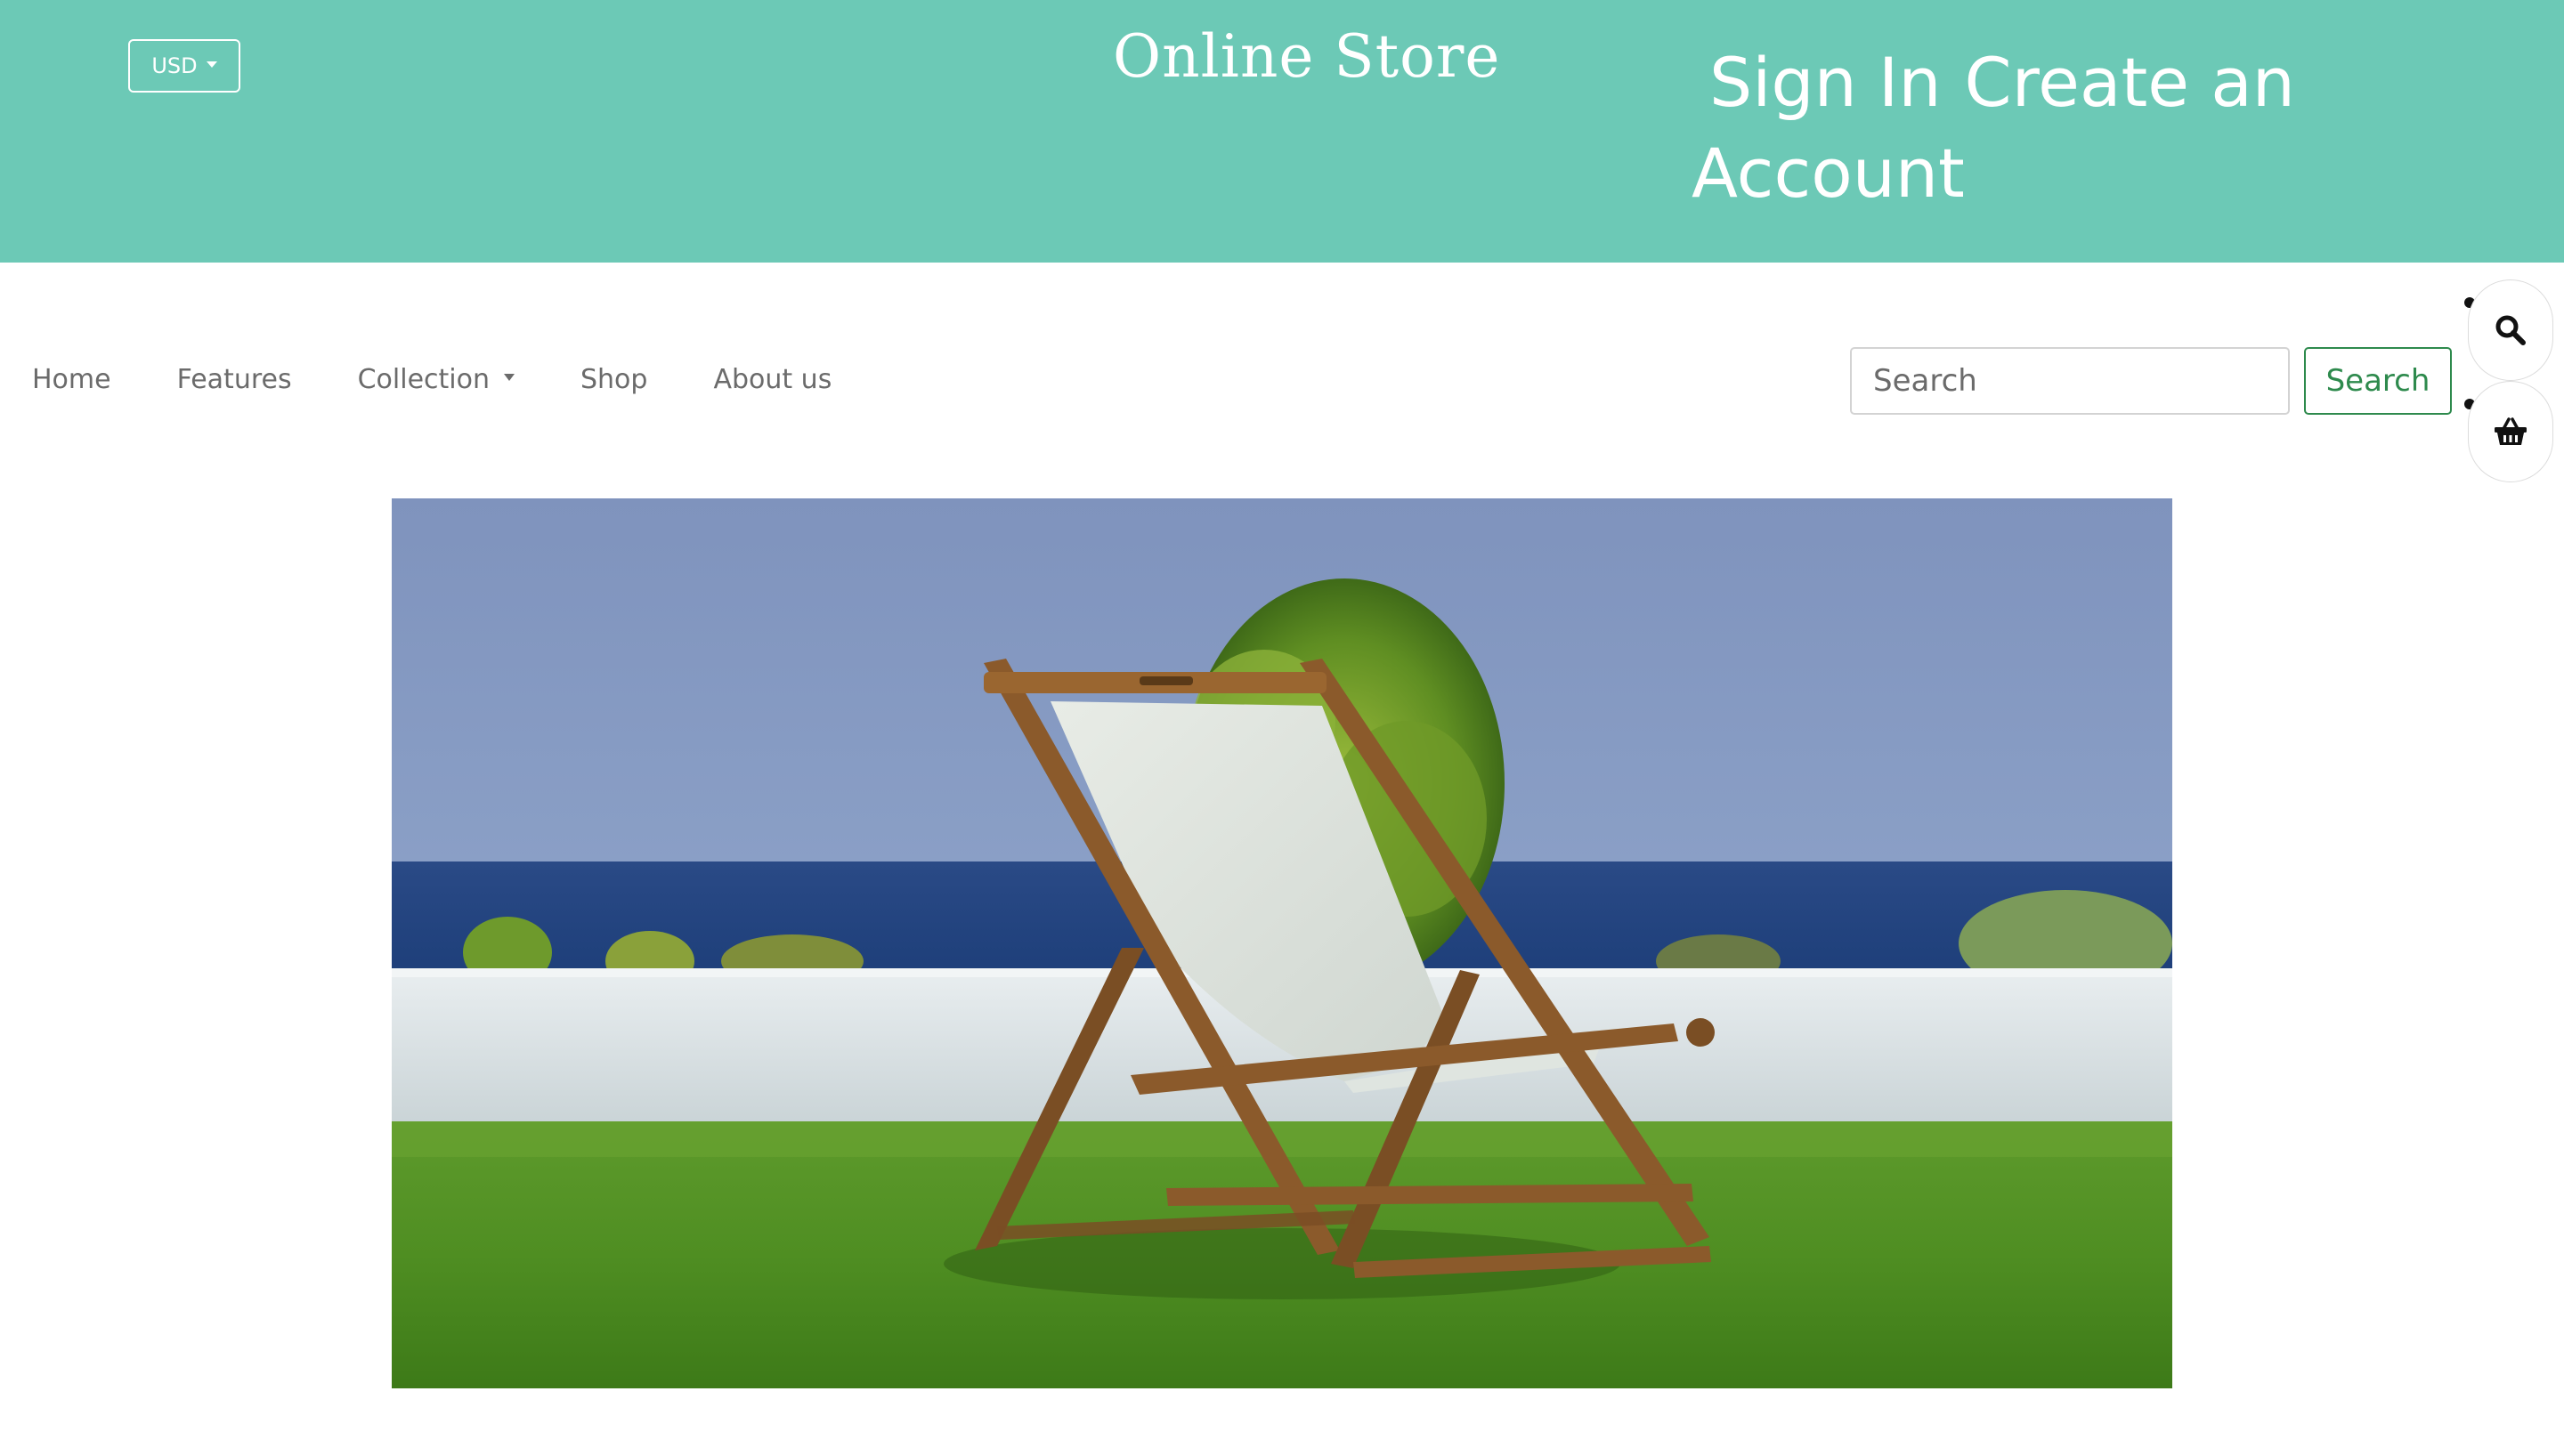  Describe the element at coordinates (2070, 381) in the screenshot. I see `search-input` at that location.